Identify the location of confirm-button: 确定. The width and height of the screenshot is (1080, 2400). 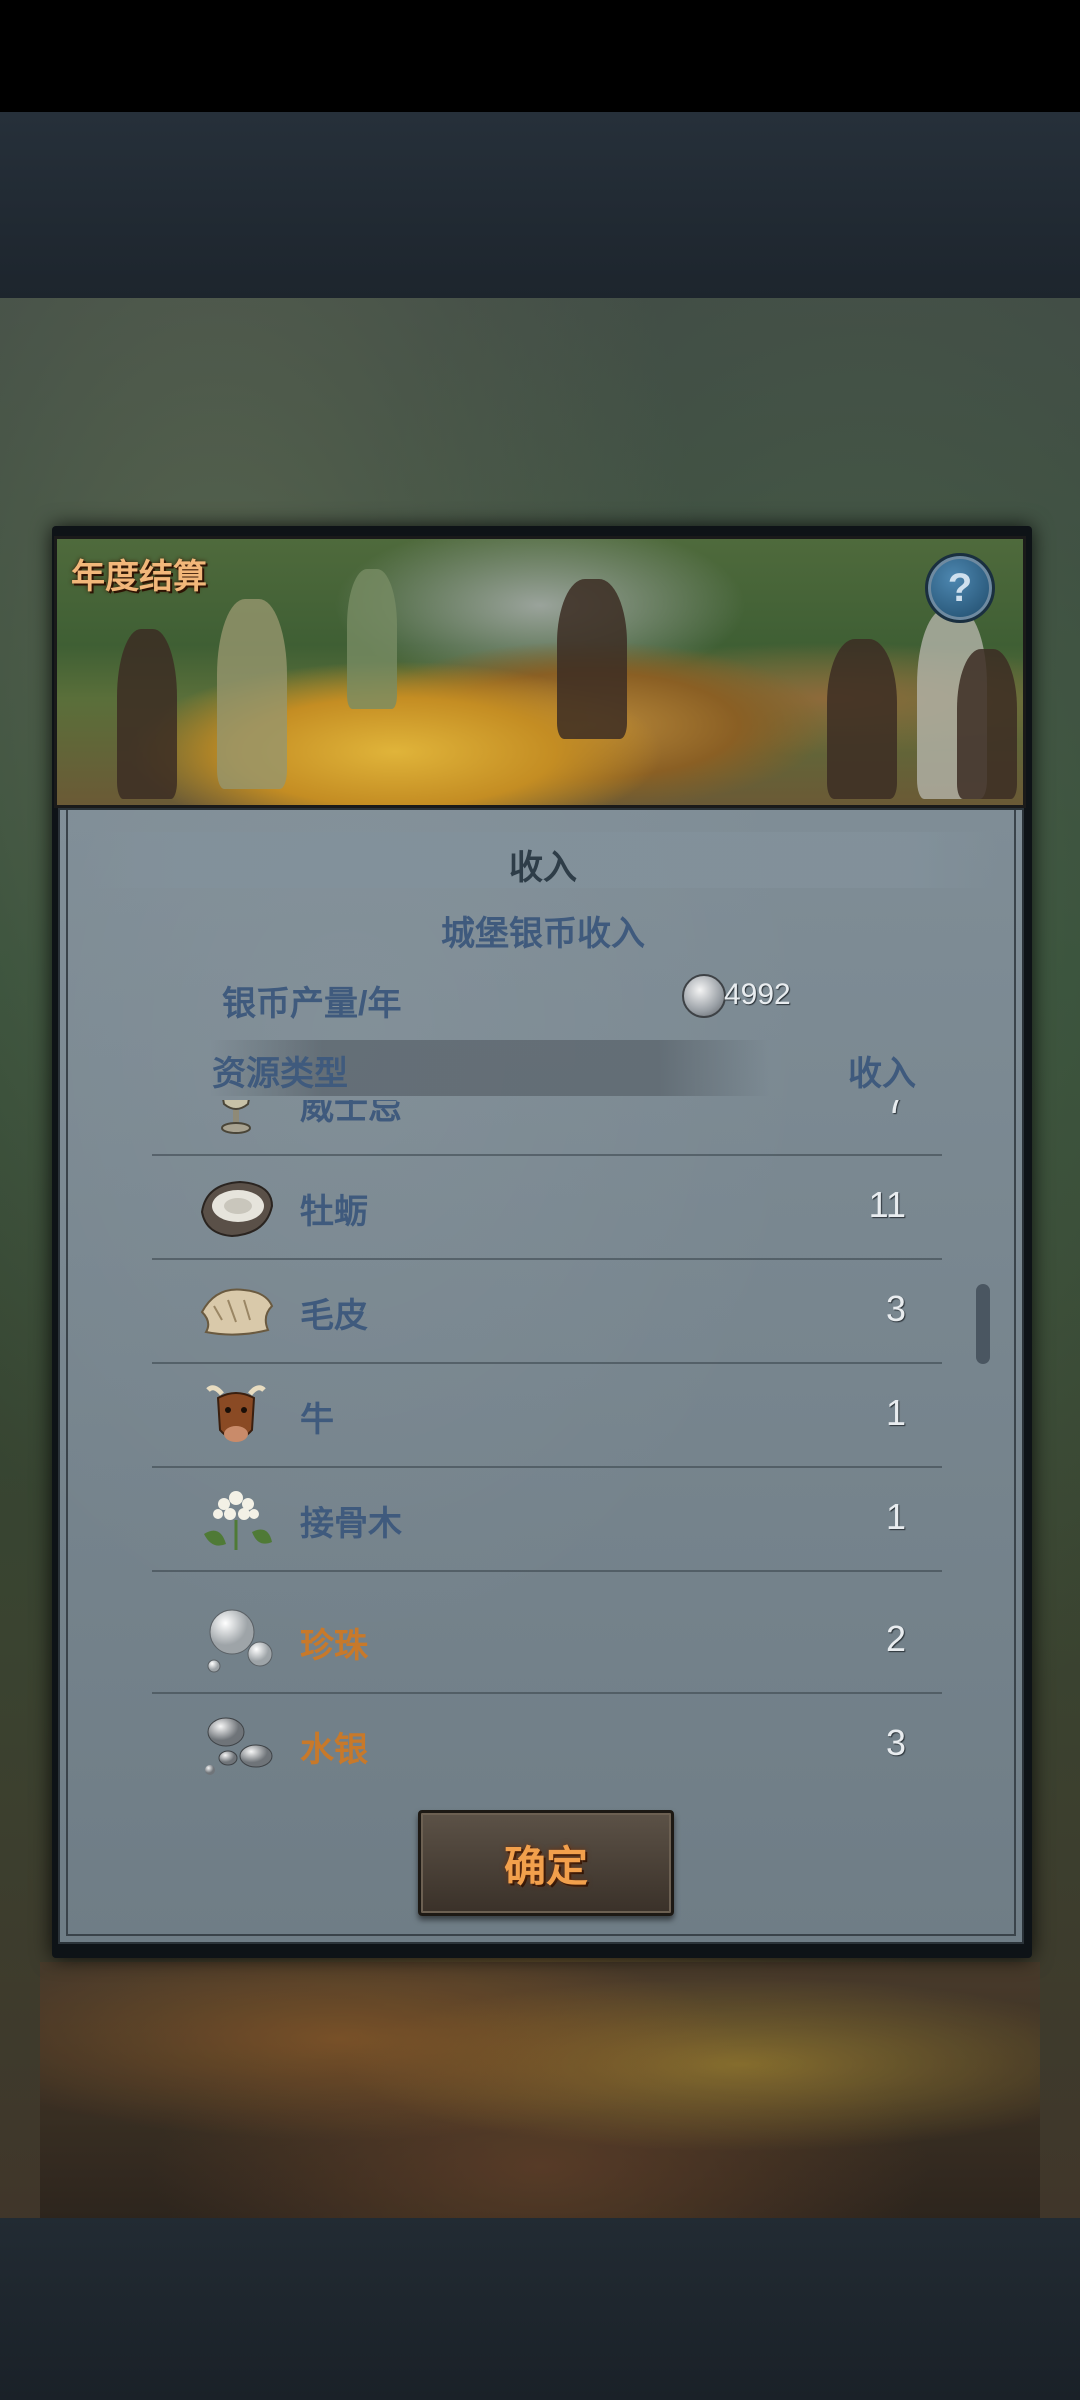
(546, 1863).